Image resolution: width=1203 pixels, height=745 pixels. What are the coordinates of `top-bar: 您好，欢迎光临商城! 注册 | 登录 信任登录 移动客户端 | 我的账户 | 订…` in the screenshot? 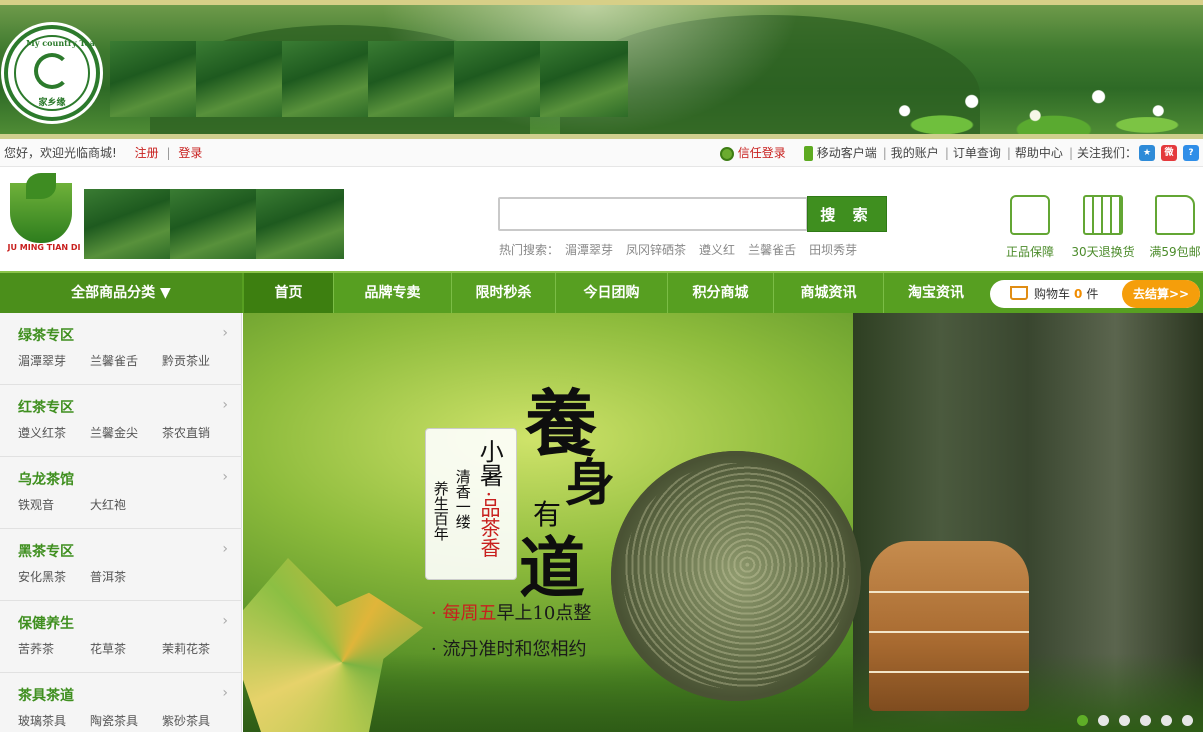 It's located at (601, 153).